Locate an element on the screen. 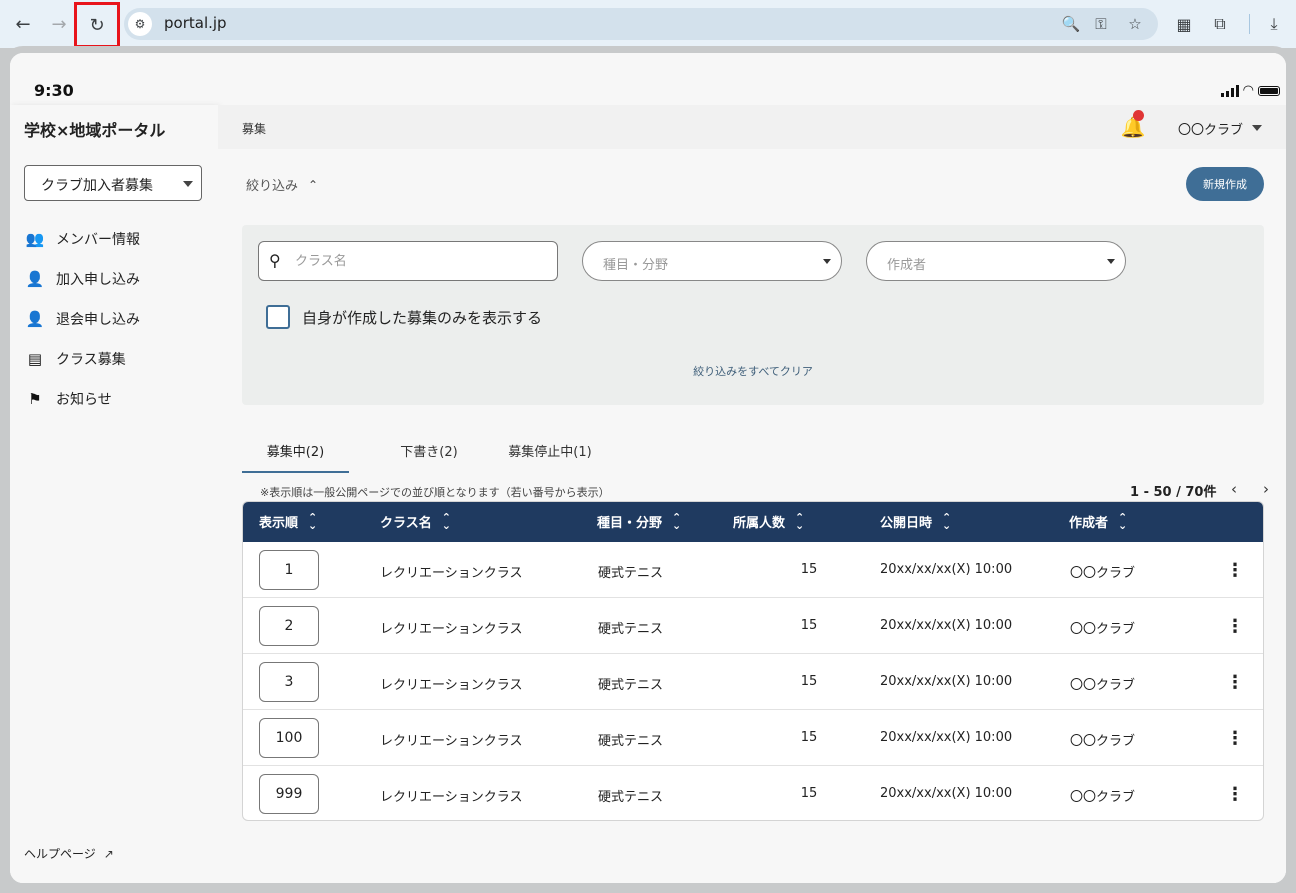 The height and width of the screenshot is (893, 1296). column-class-name: クラス名 ⌃ ⌄ is located at coordinates (415, 522).